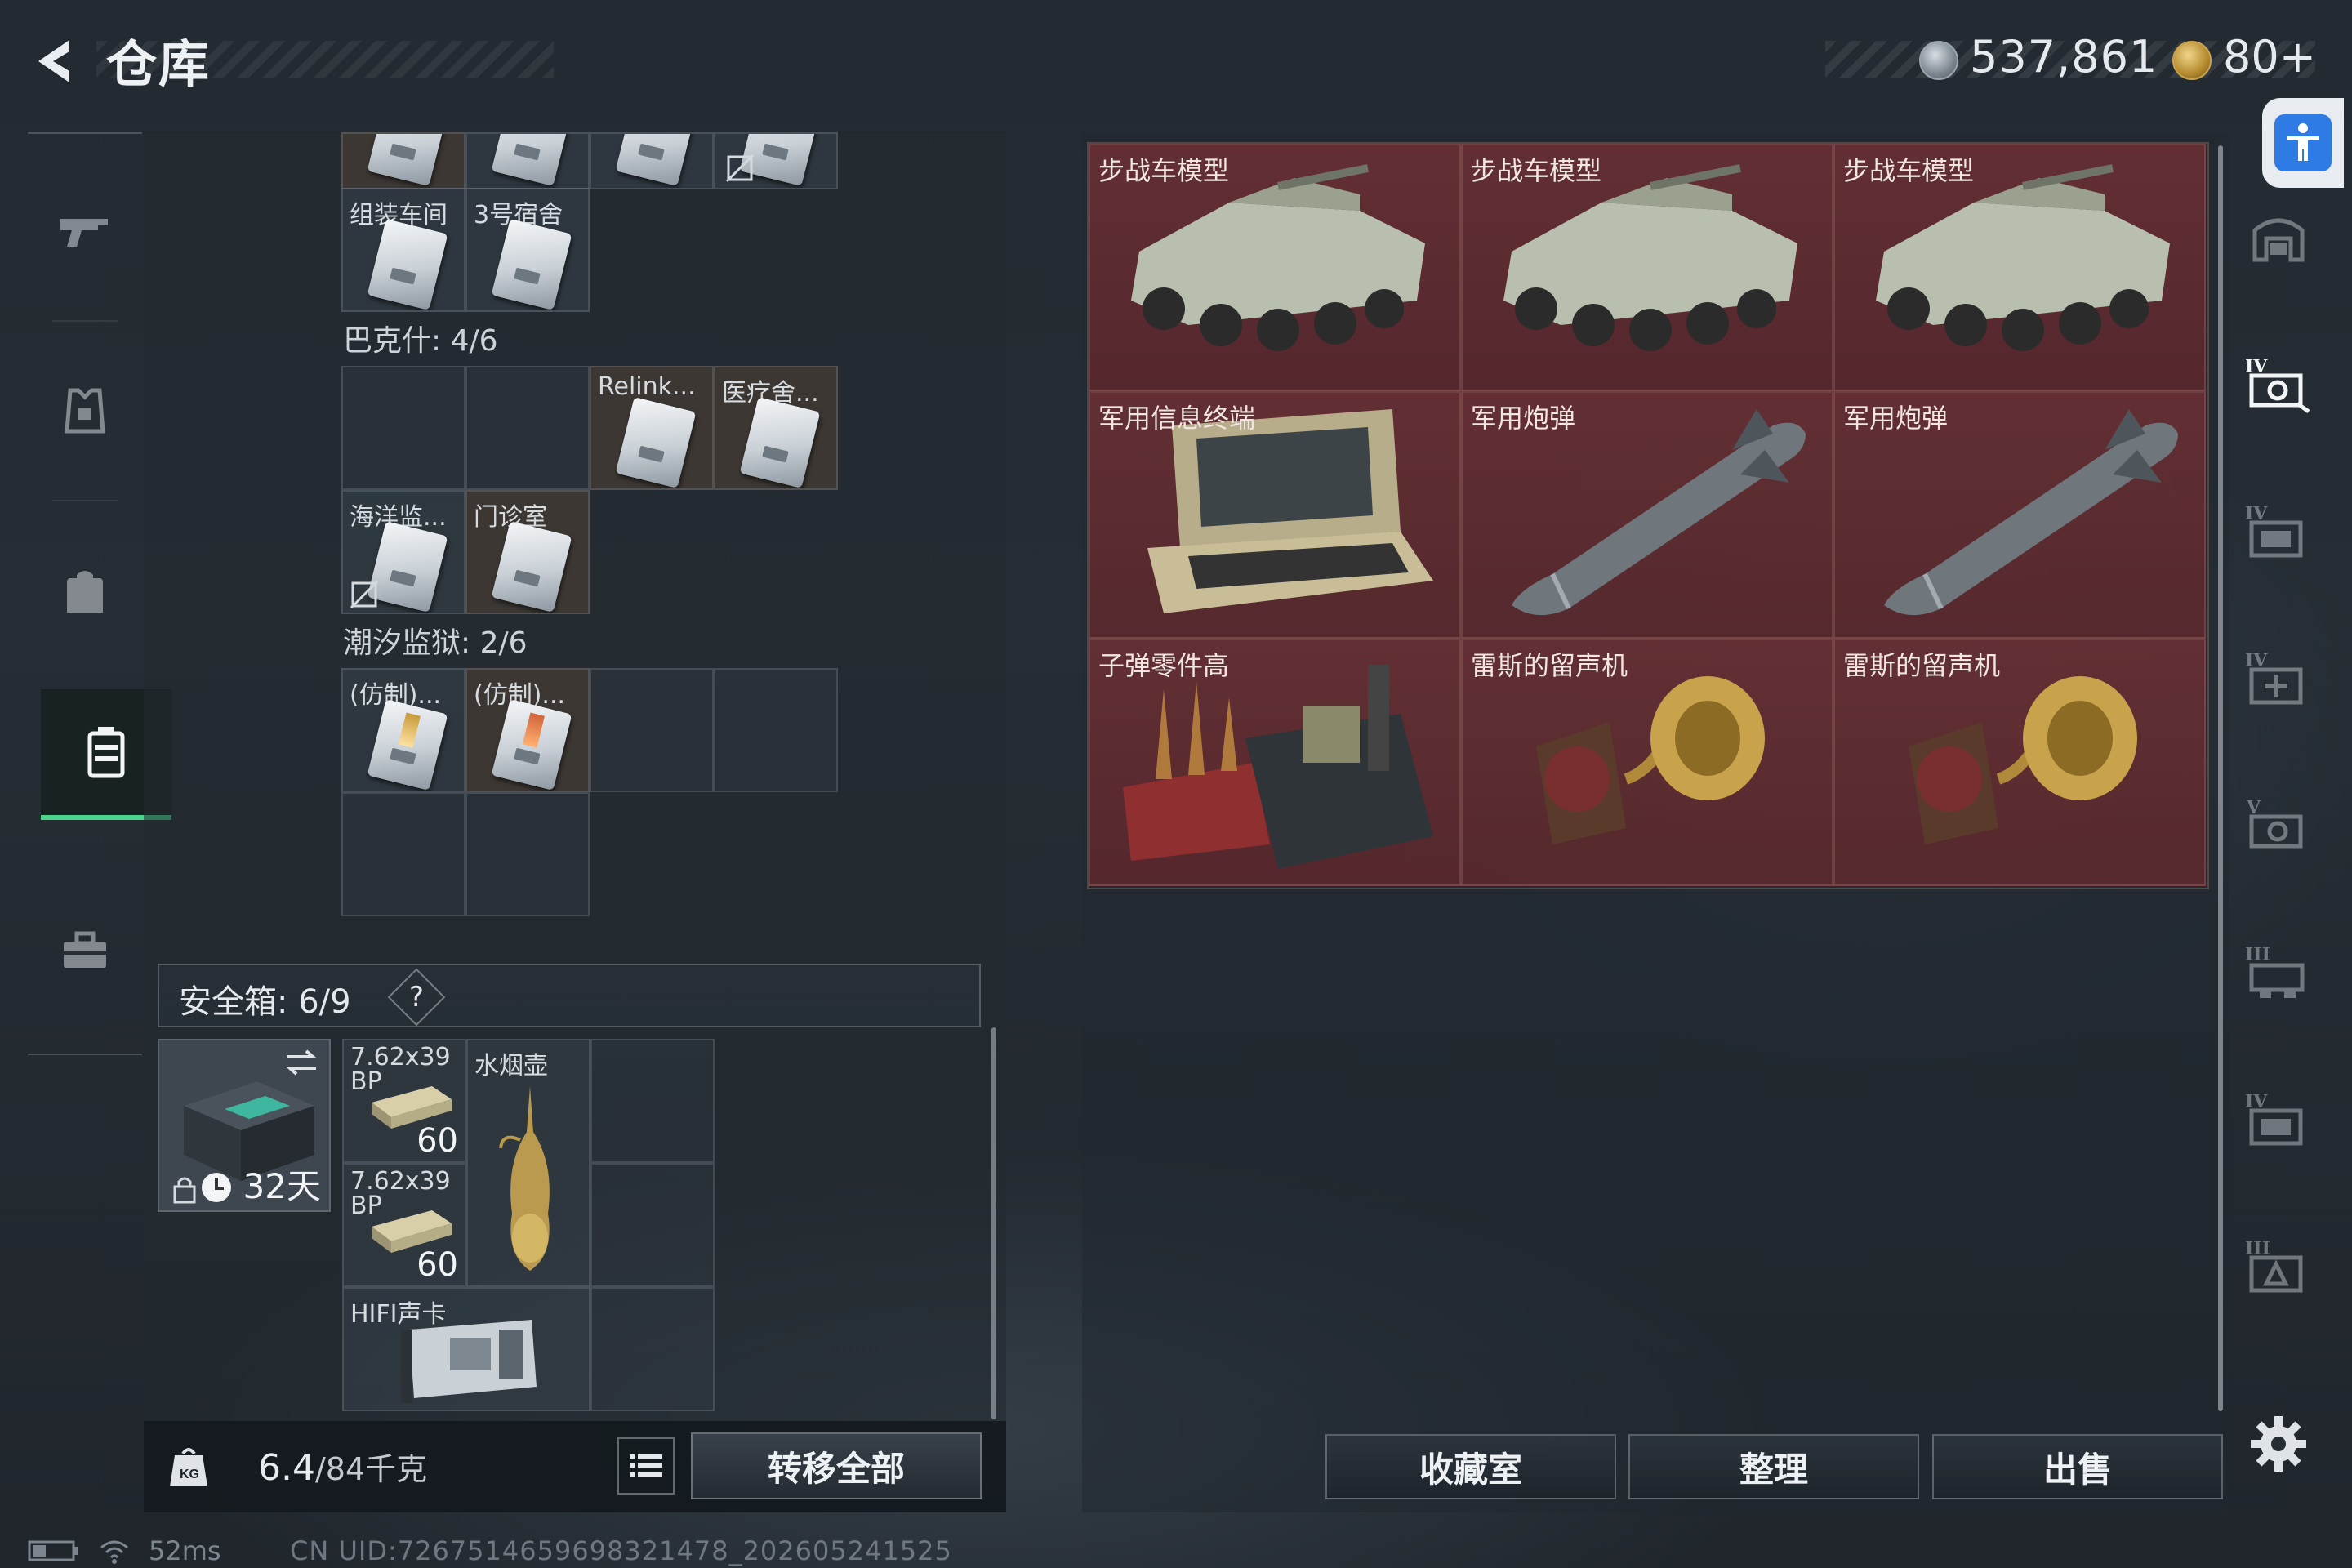 The height and width of the screenshot is (1568, 2352). I want to click on unbound-icon, so click(364, 594).